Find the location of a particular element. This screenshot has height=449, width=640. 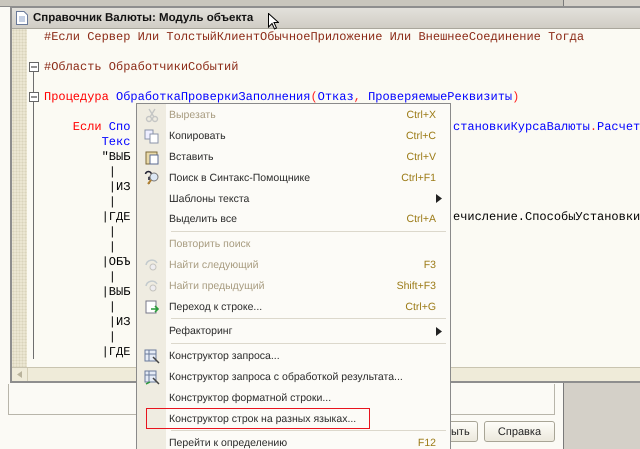

code-text: "ВЫБ is located at coordinates (115, 157).